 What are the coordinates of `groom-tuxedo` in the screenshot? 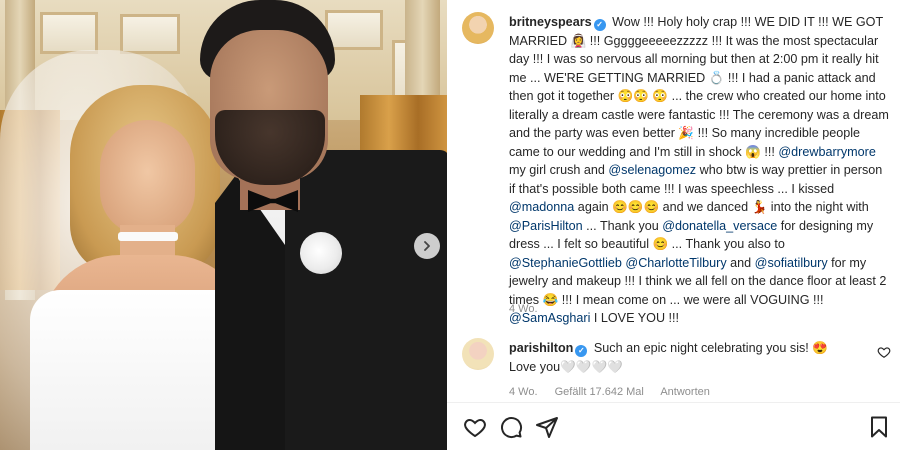 It's located at (366, 300).